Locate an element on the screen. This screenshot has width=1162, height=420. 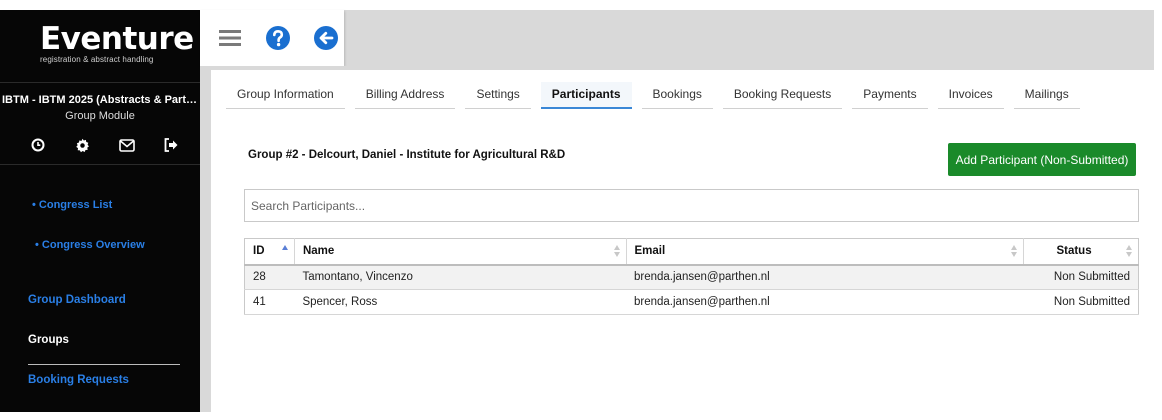
tab-mailings: Mailings is located at coordinates (1046, 95).